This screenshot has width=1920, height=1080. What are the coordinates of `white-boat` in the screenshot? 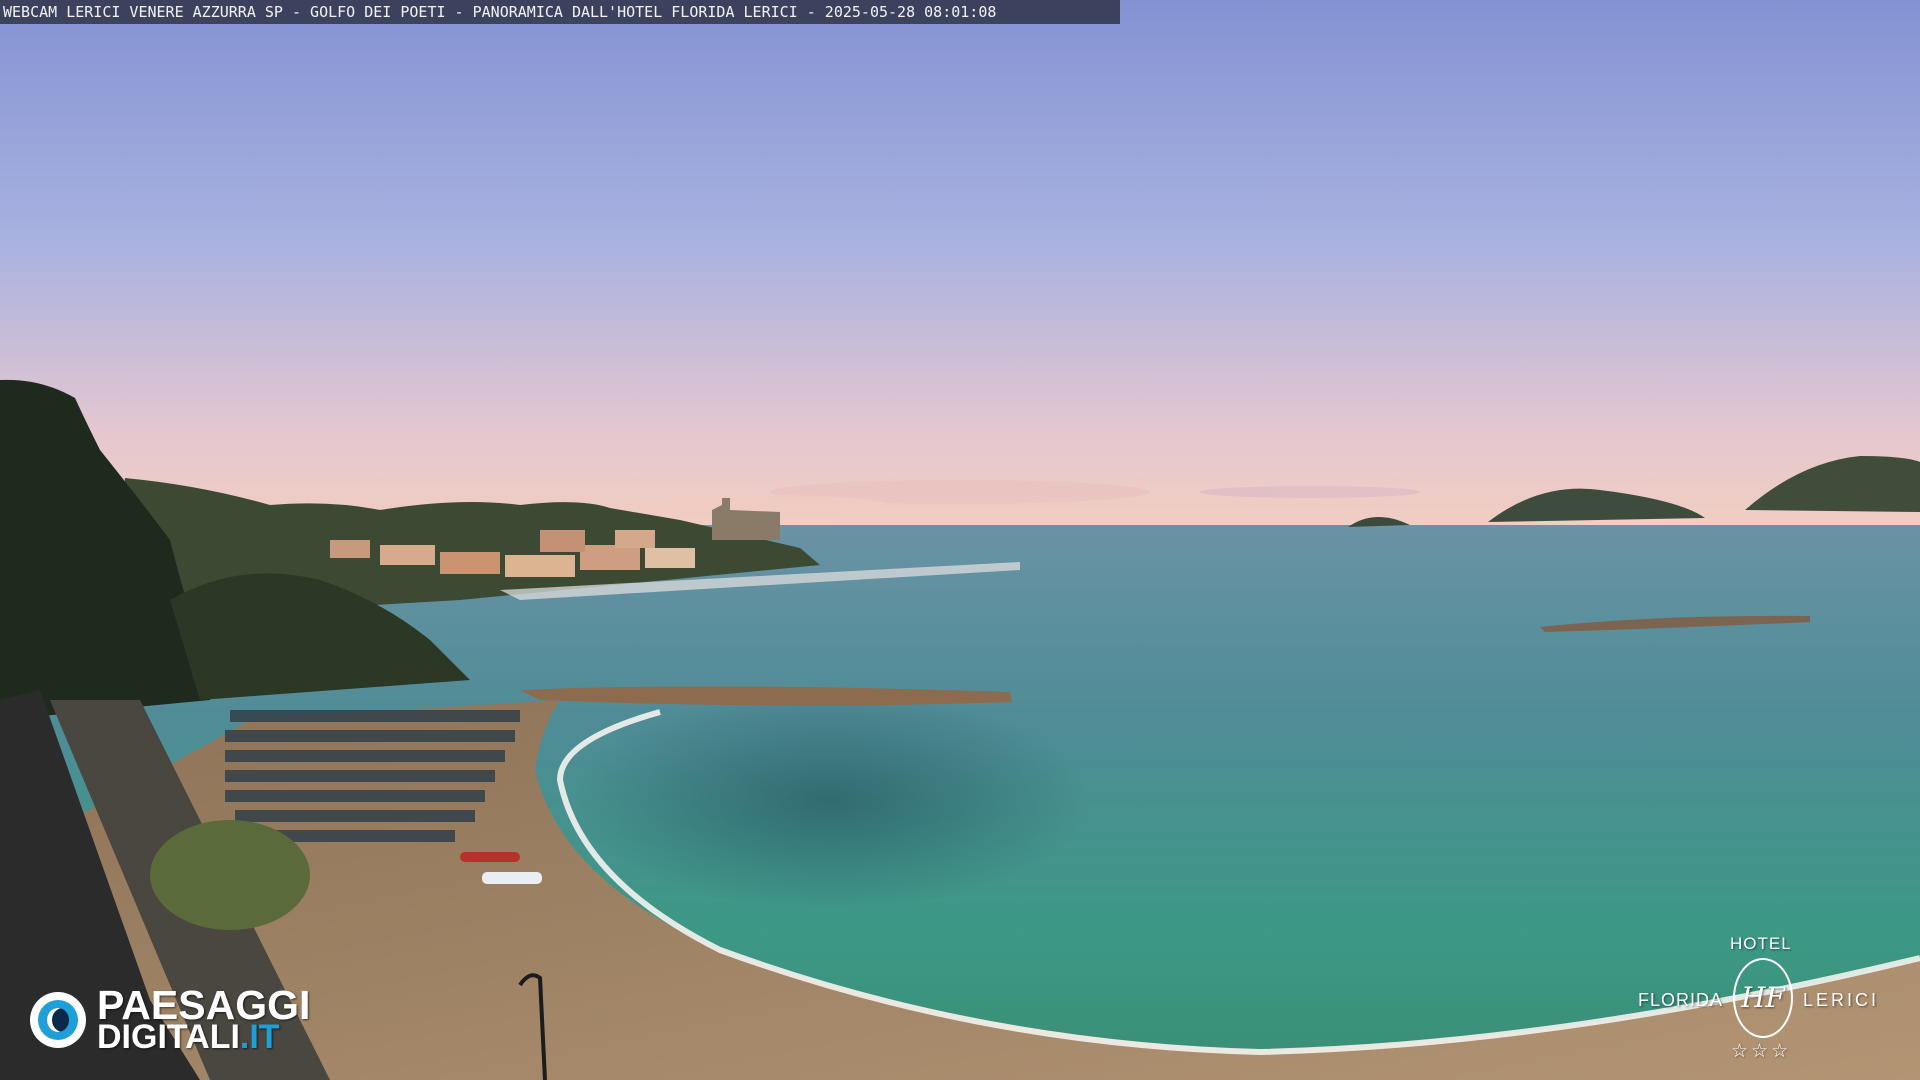 It's located at (512, 878).